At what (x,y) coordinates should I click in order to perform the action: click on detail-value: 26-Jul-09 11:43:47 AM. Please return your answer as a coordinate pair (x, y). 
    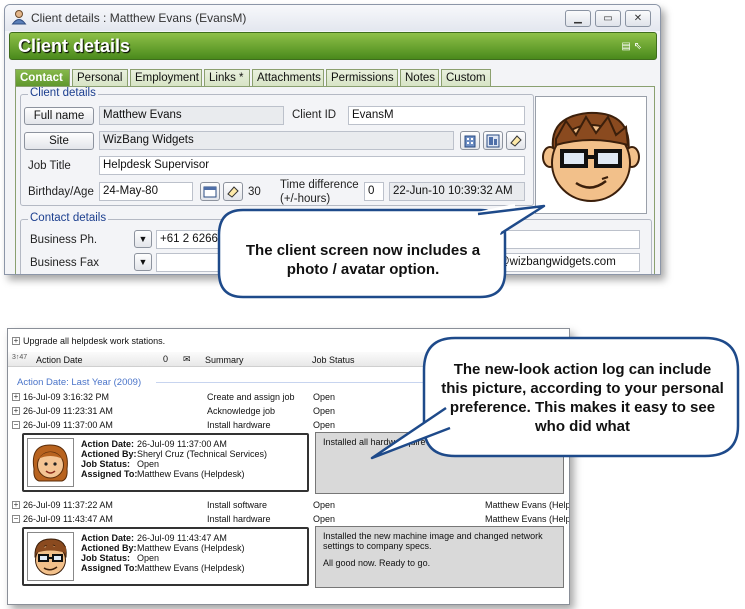
    Looking at the image, I should click on (182, 538).